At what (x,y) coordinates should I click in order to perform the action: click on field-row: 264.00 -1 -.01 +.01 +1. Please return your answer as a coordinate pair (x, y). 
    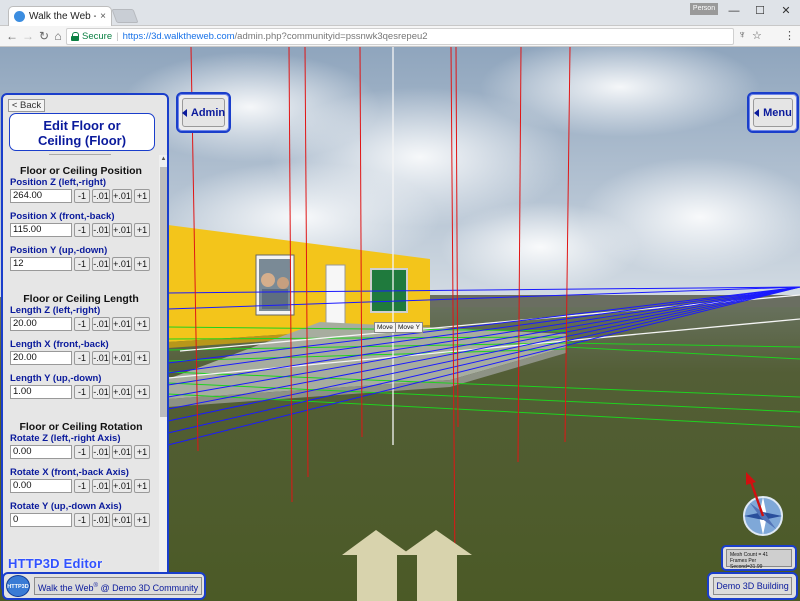
    Looking at the image, I should click on (80, 196).